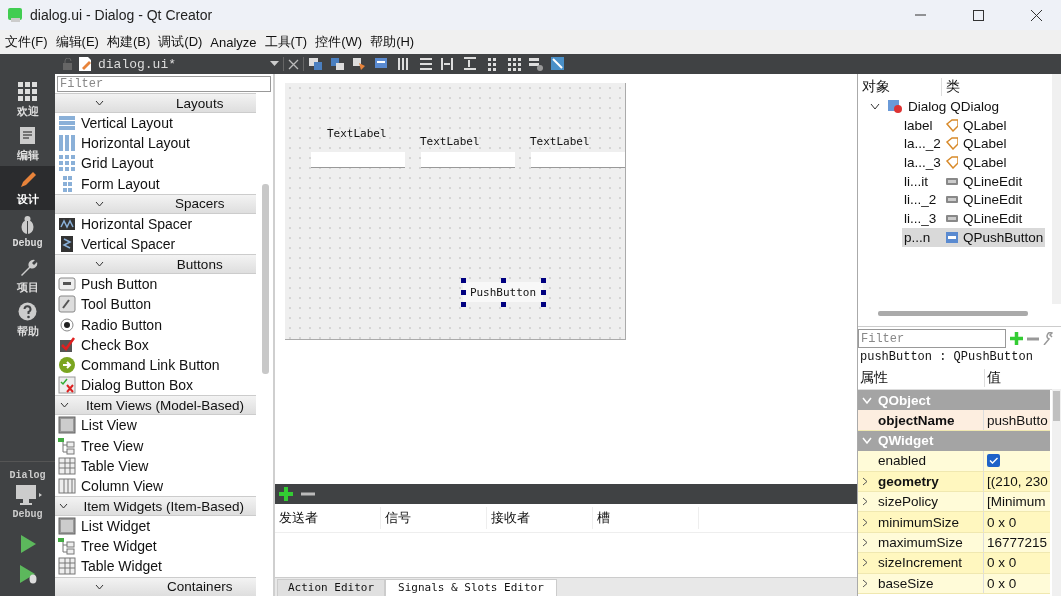  Describe the element at coordinates (1017, 420) in the screenshot. I see `property-value: pushButto` at that location.